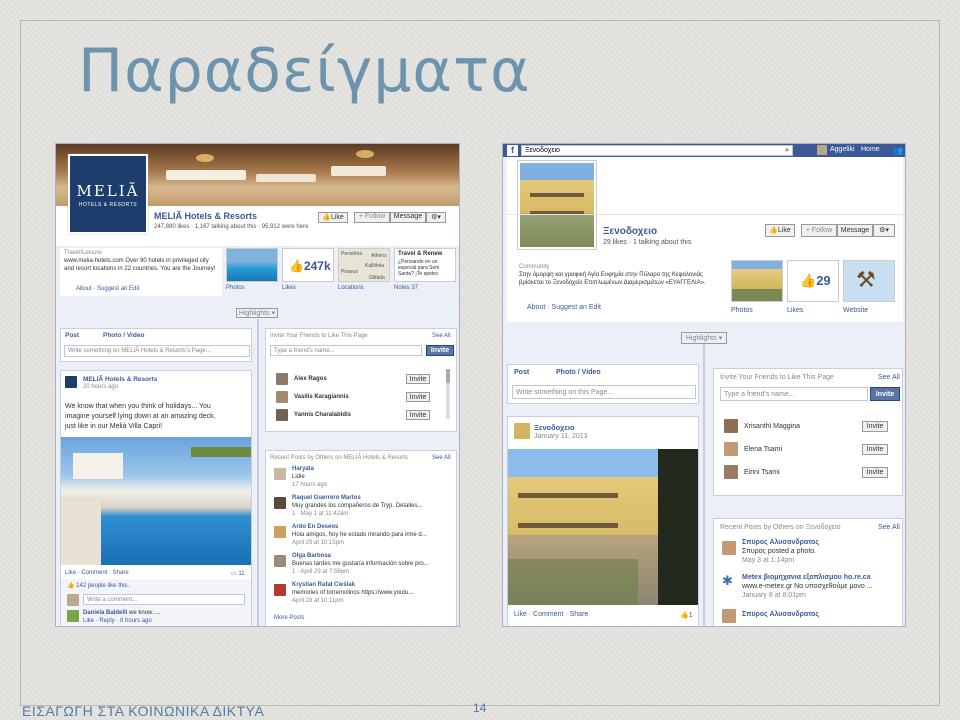 The width and height of the screenshot is (960, 720). Describe the element at coordinates (100, 387) in the screenshot. I see `post-time: 20 hours ago` at that location.